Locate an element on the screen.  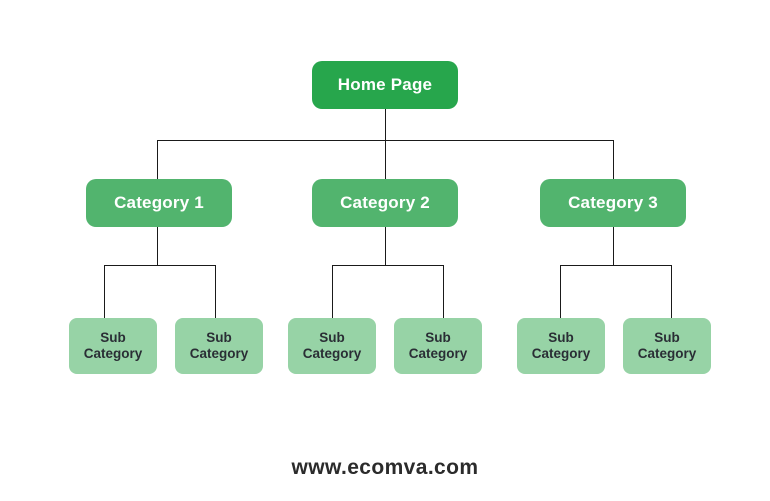
connector-drop-sub-2b is located at coordinates (443, 291).